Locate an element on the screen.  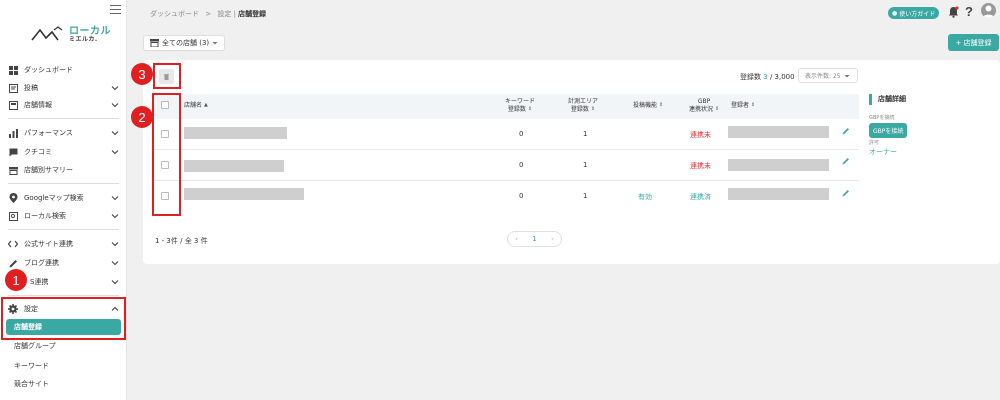
highlight-box-checkboxes is located at coordinates (166, 154).